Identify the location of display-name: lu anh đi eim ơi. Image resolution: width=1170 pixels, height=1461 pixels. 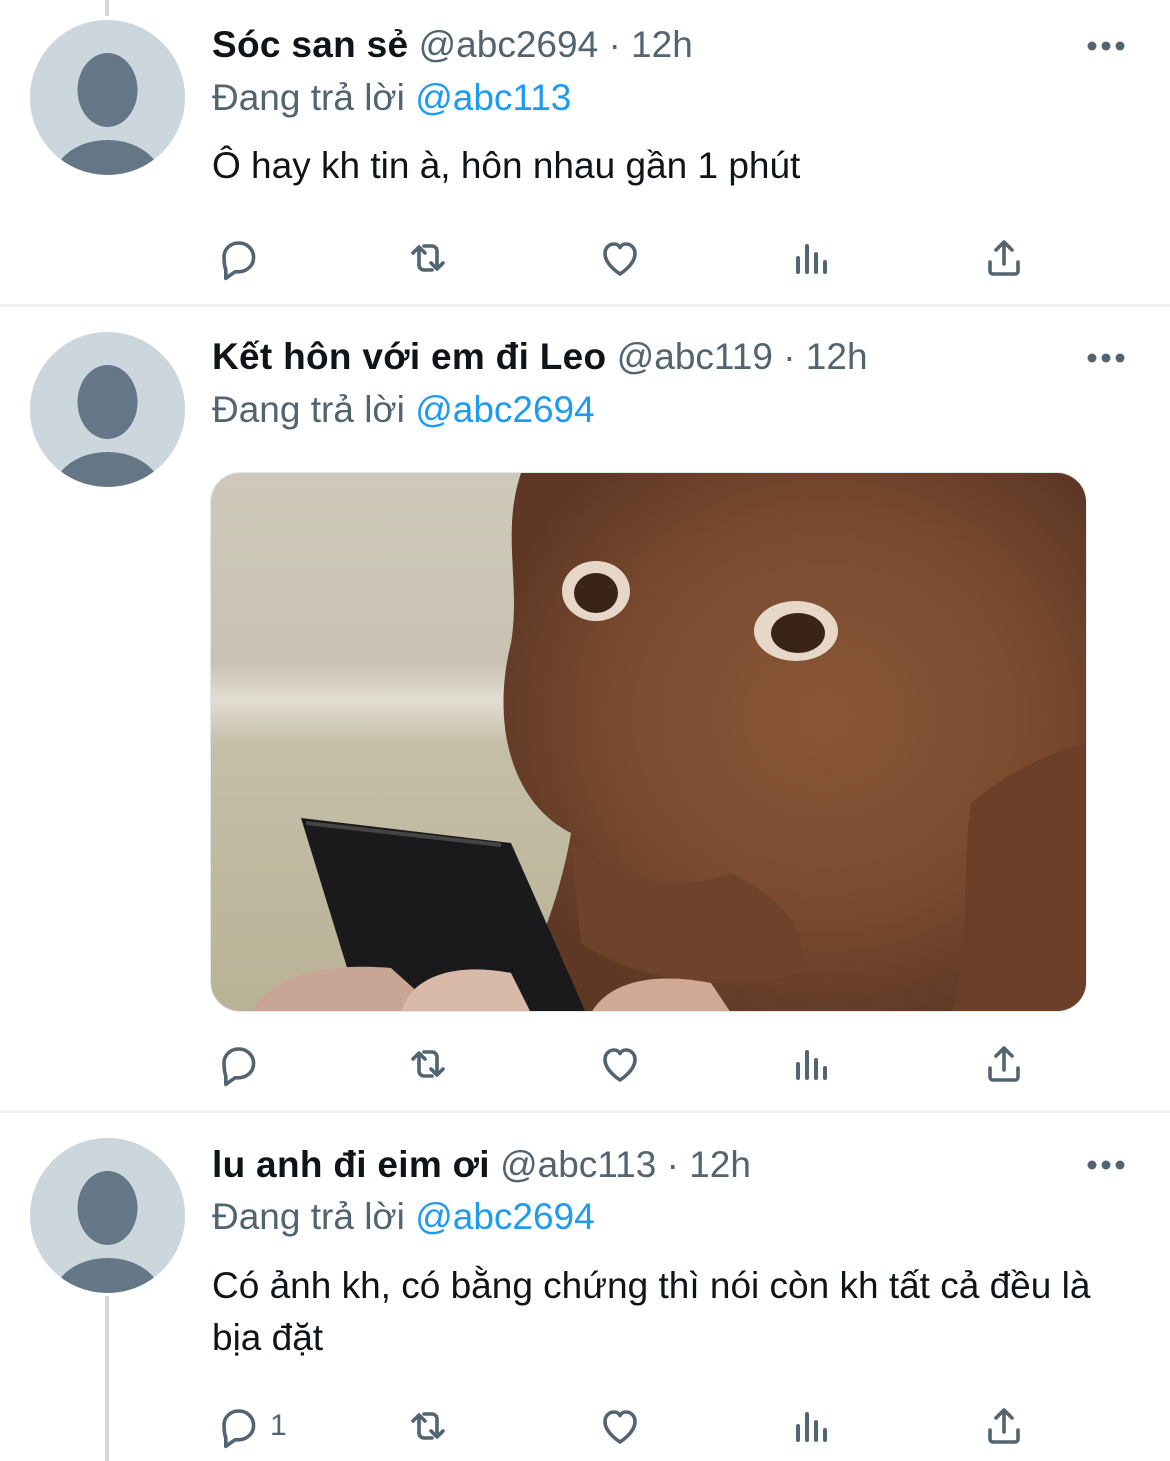
(351, 1164).